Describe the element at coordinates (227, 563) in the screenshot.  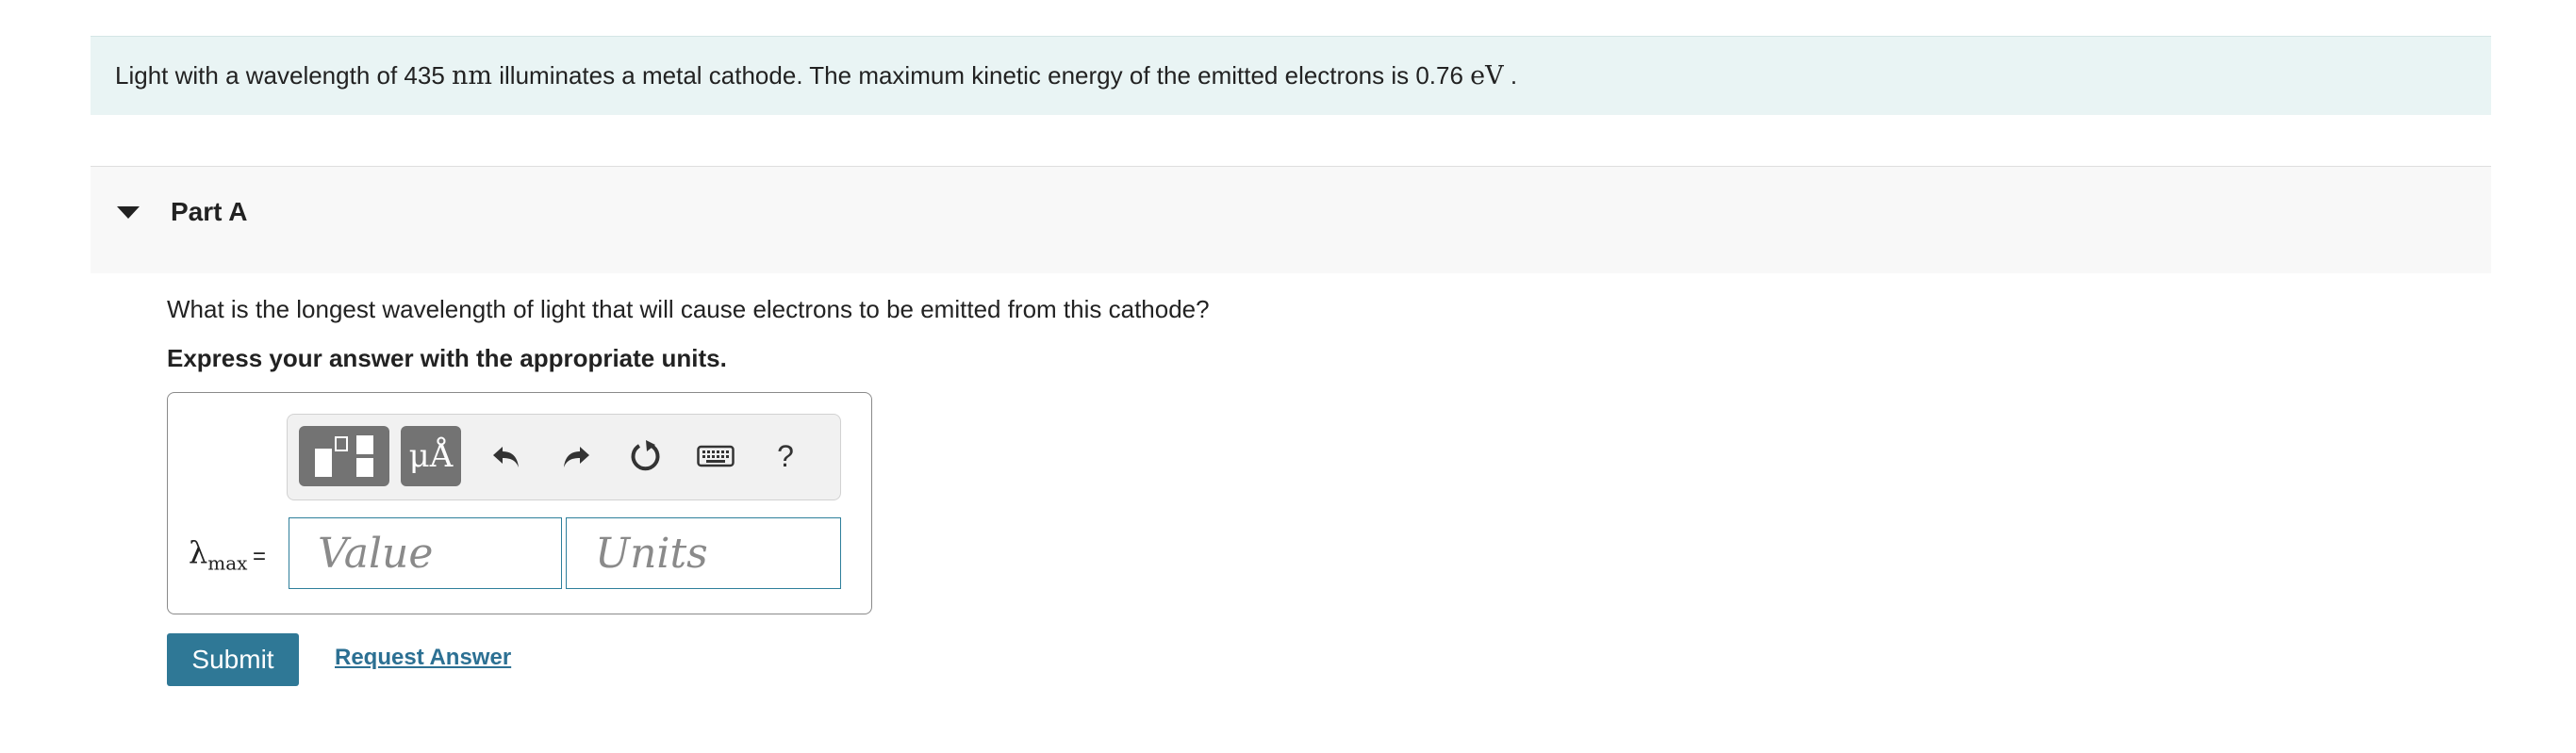
I see `variable-subscript: max` at that location.